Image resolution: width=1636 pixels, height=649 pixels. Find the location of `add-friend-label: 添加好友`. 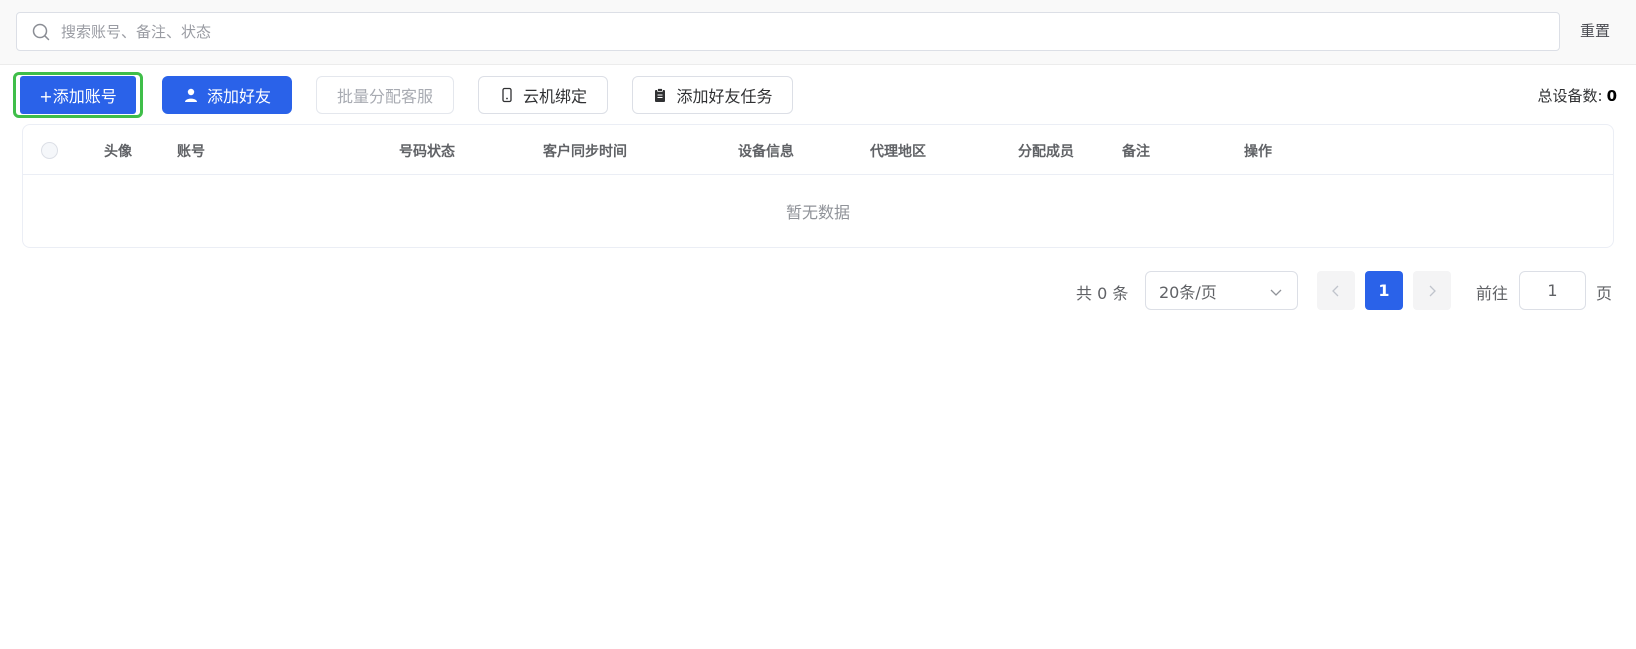

add-friend-label: 添加好友 is located at coordinates (238, 96).